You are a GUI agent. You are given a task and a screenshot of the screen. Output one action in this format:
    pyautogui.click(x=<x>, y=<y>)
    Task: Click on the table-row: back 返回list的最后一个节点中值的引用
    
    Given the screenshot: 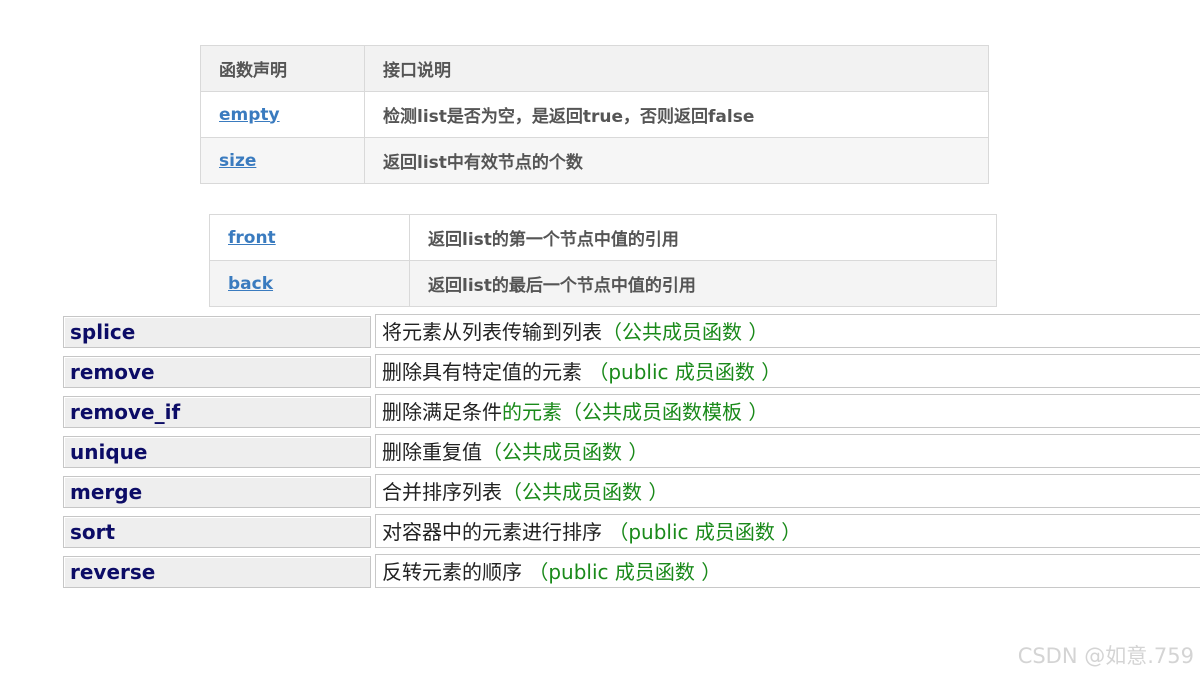 What is the action you would take?
    pyautogui.click(x=603, y=283)
    